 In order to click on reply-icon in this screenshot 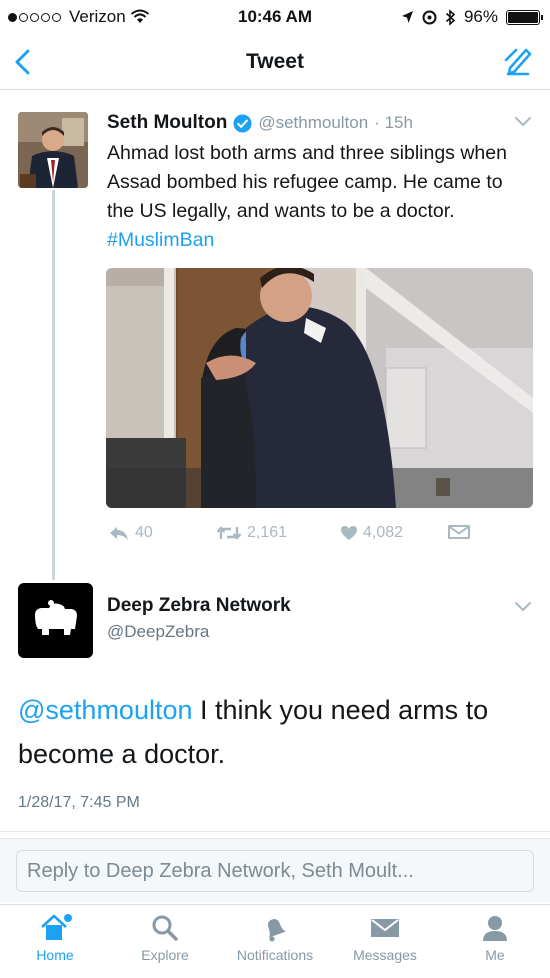, I will do `click(119, 533)`.